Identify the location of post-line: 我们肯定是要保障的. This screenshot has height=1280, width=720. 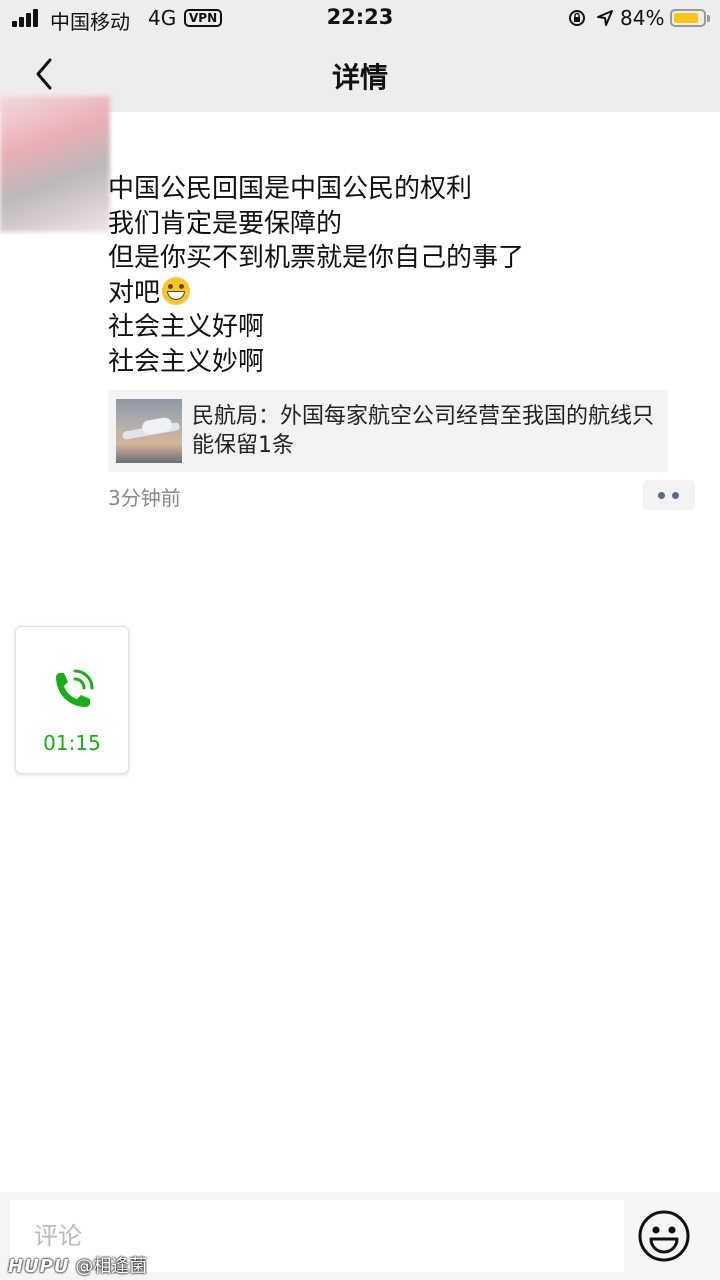
(225, 223).